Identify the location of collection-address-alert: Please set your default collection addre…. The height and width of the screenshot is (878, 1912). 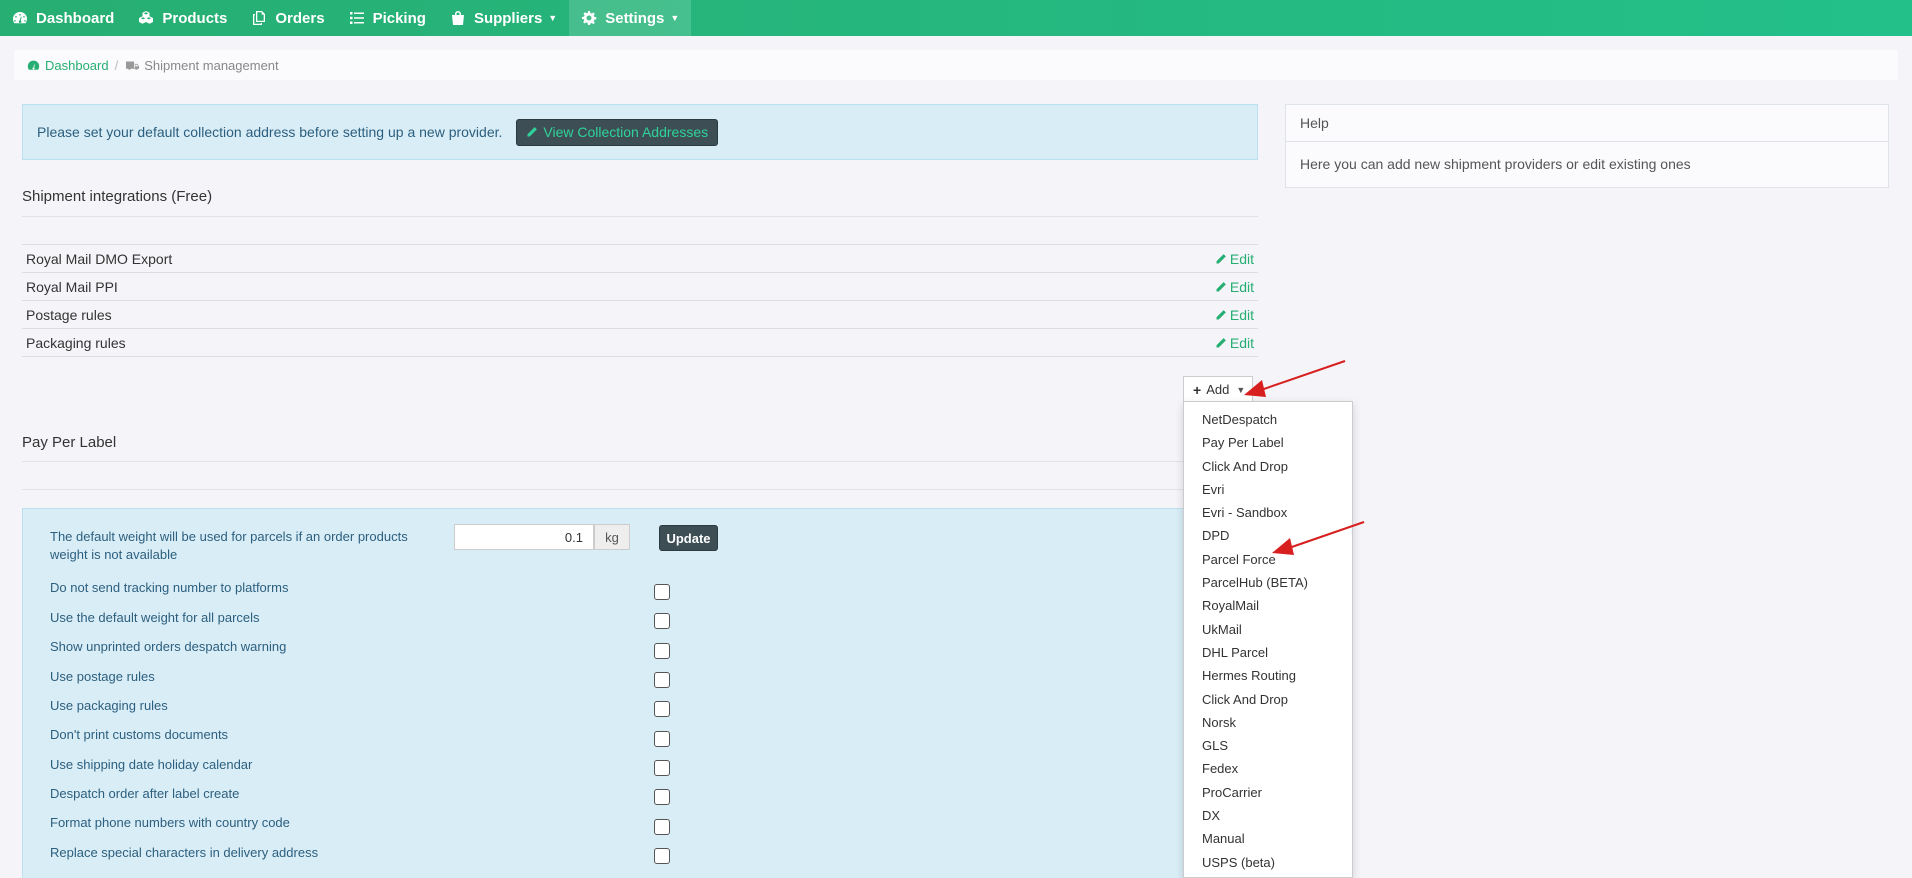
(640, 132).